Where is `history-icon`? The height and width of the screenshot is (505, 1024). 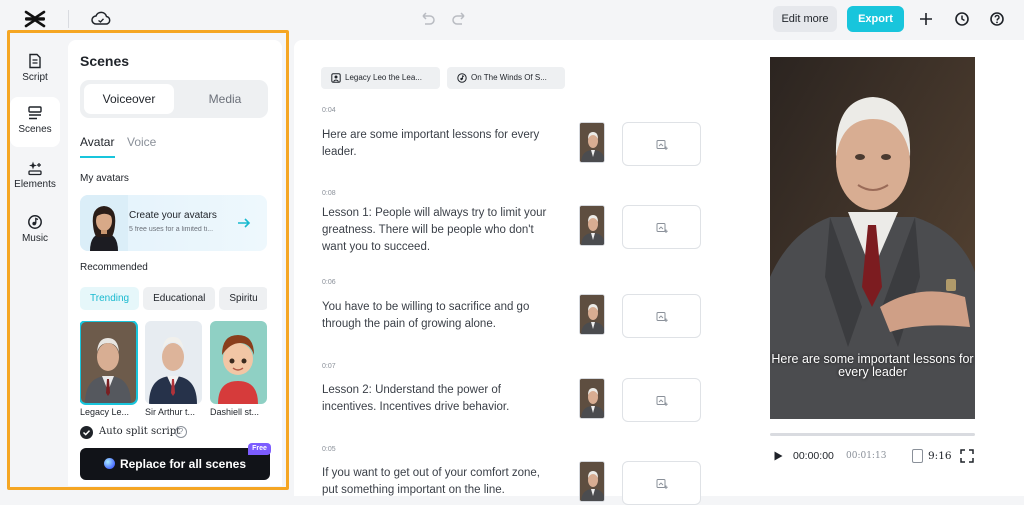
history-icon is located at coordinates (962, 19).